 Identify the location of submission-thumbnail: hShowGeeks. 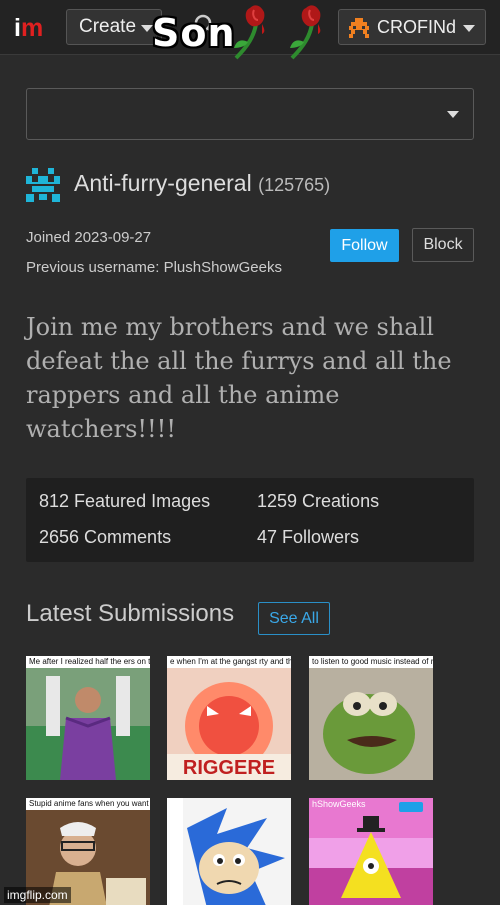
(371, 851).